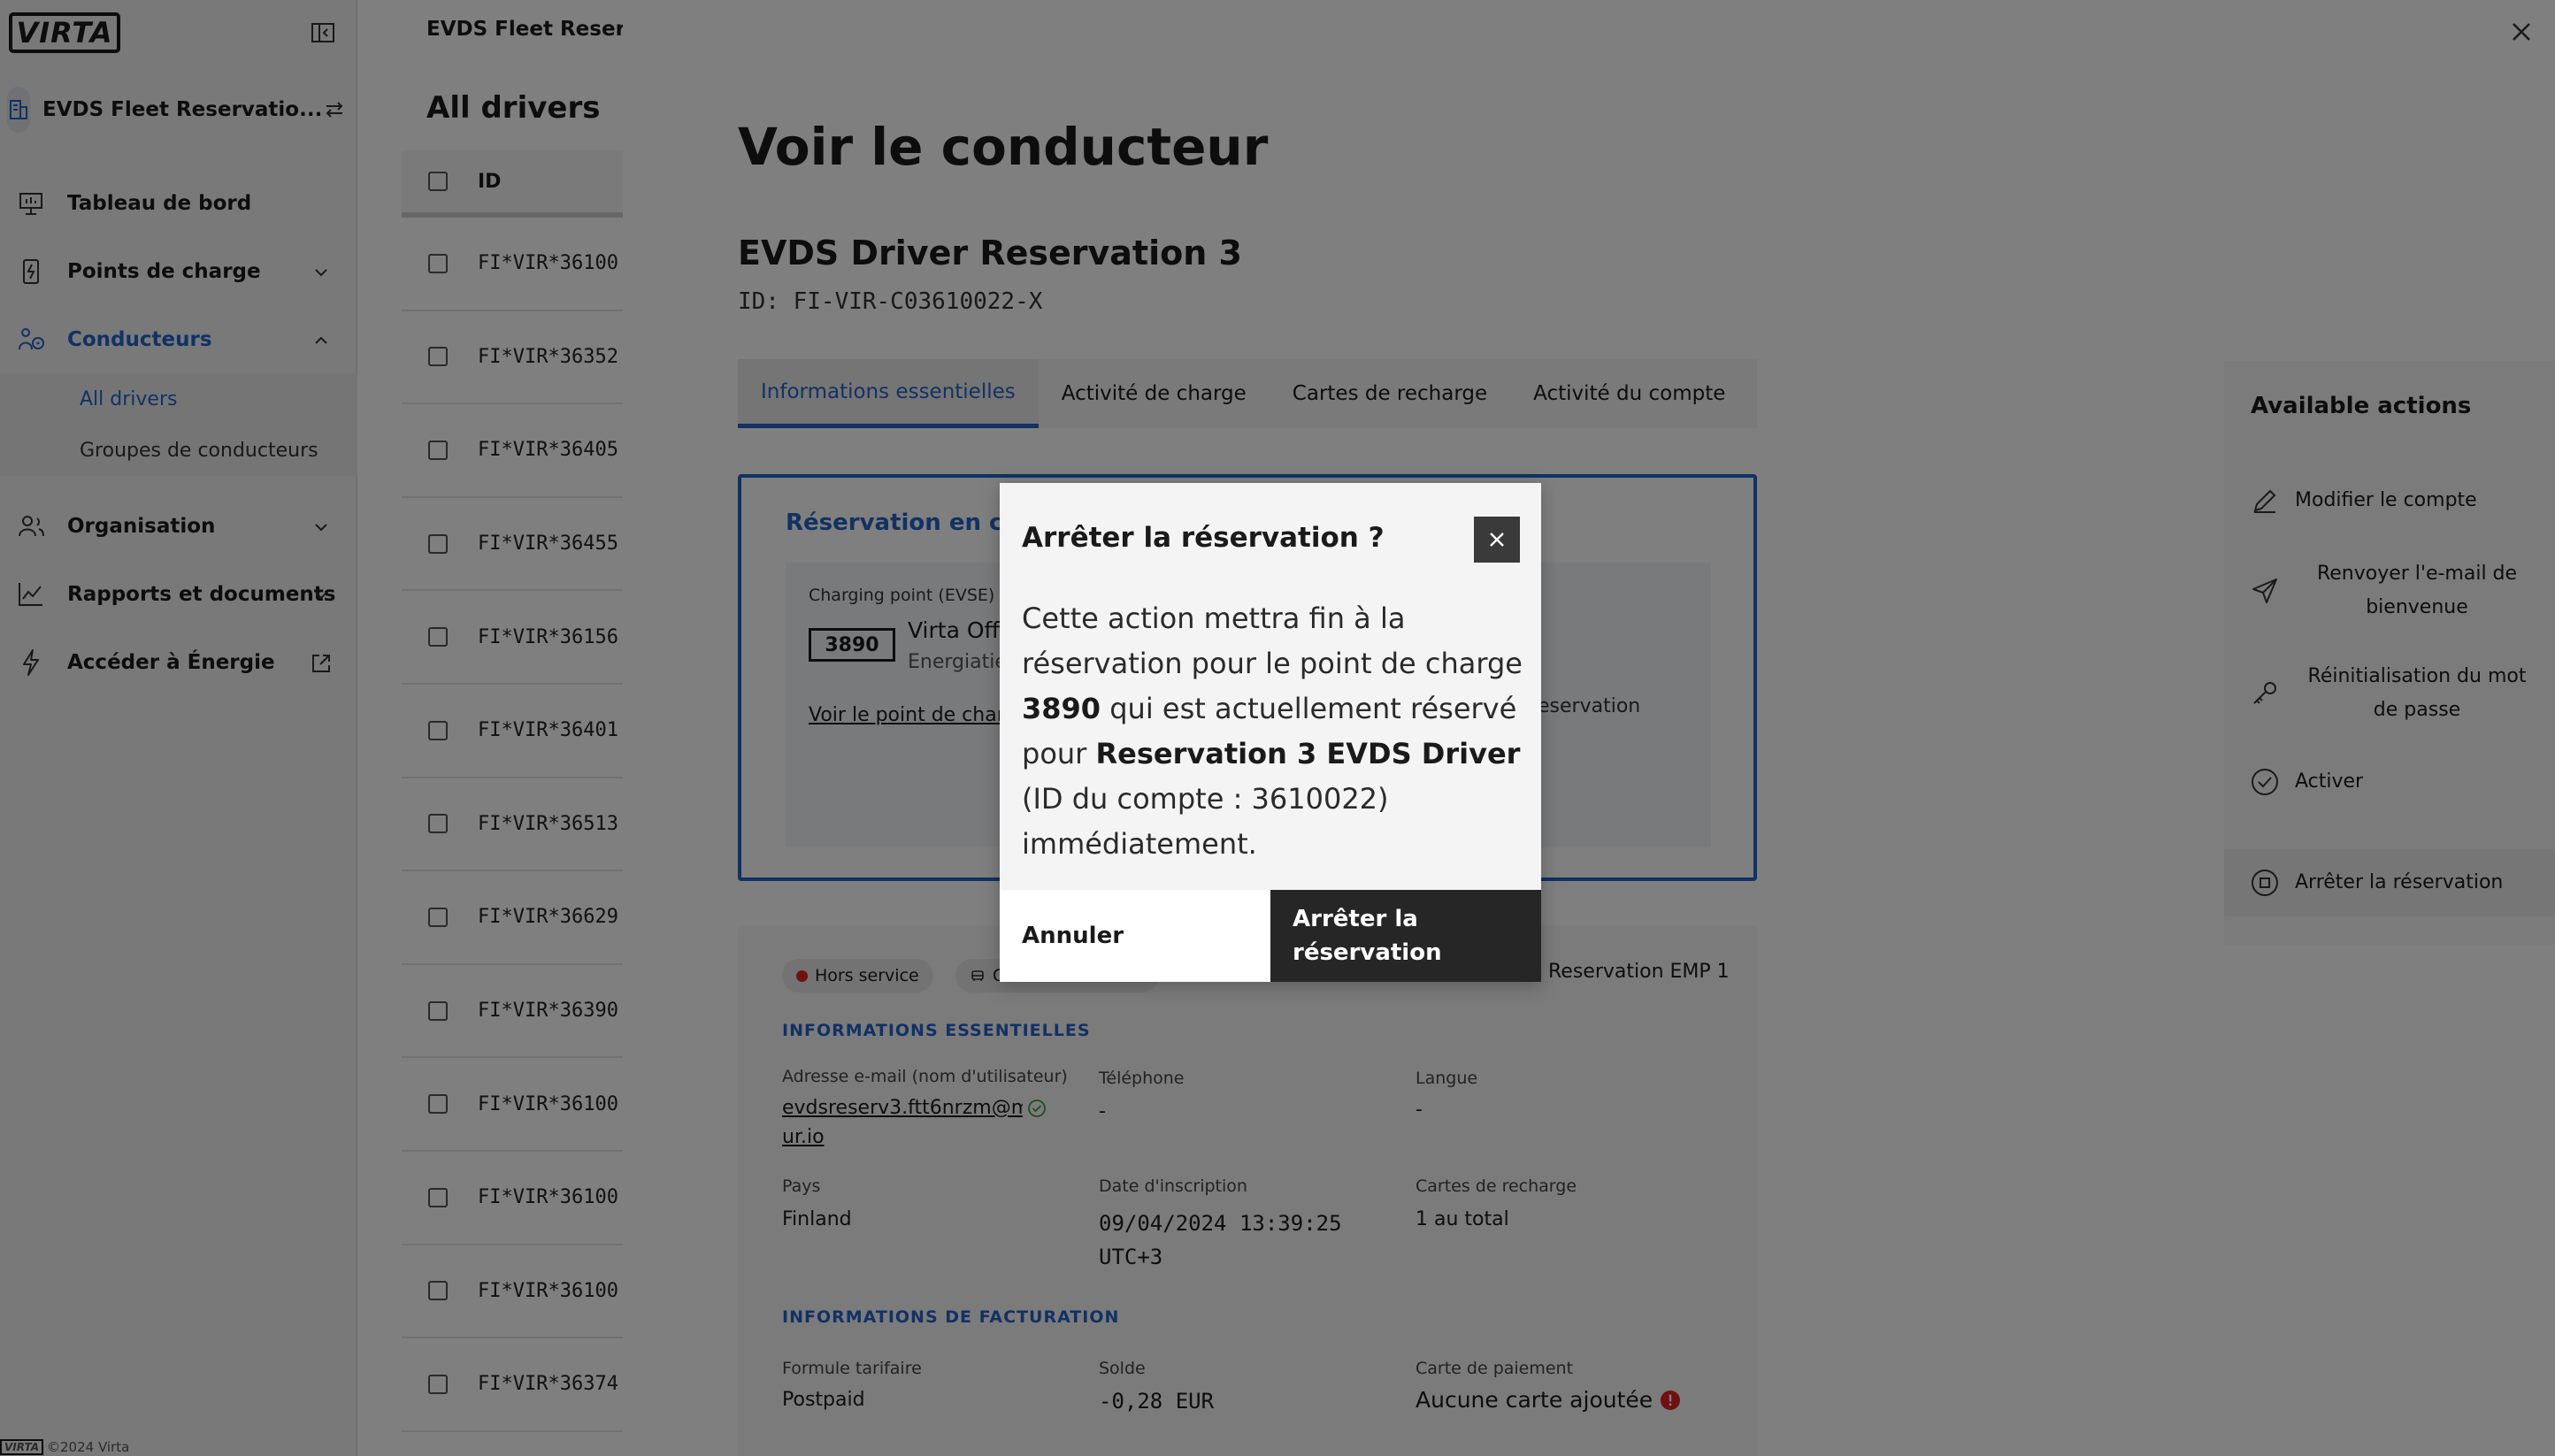 The width and height of the screenshot is (2555, 1456). Describe the element at coordinates (1135, 936) in the screenshot. I see `cancel-button: Annuler` at that location.